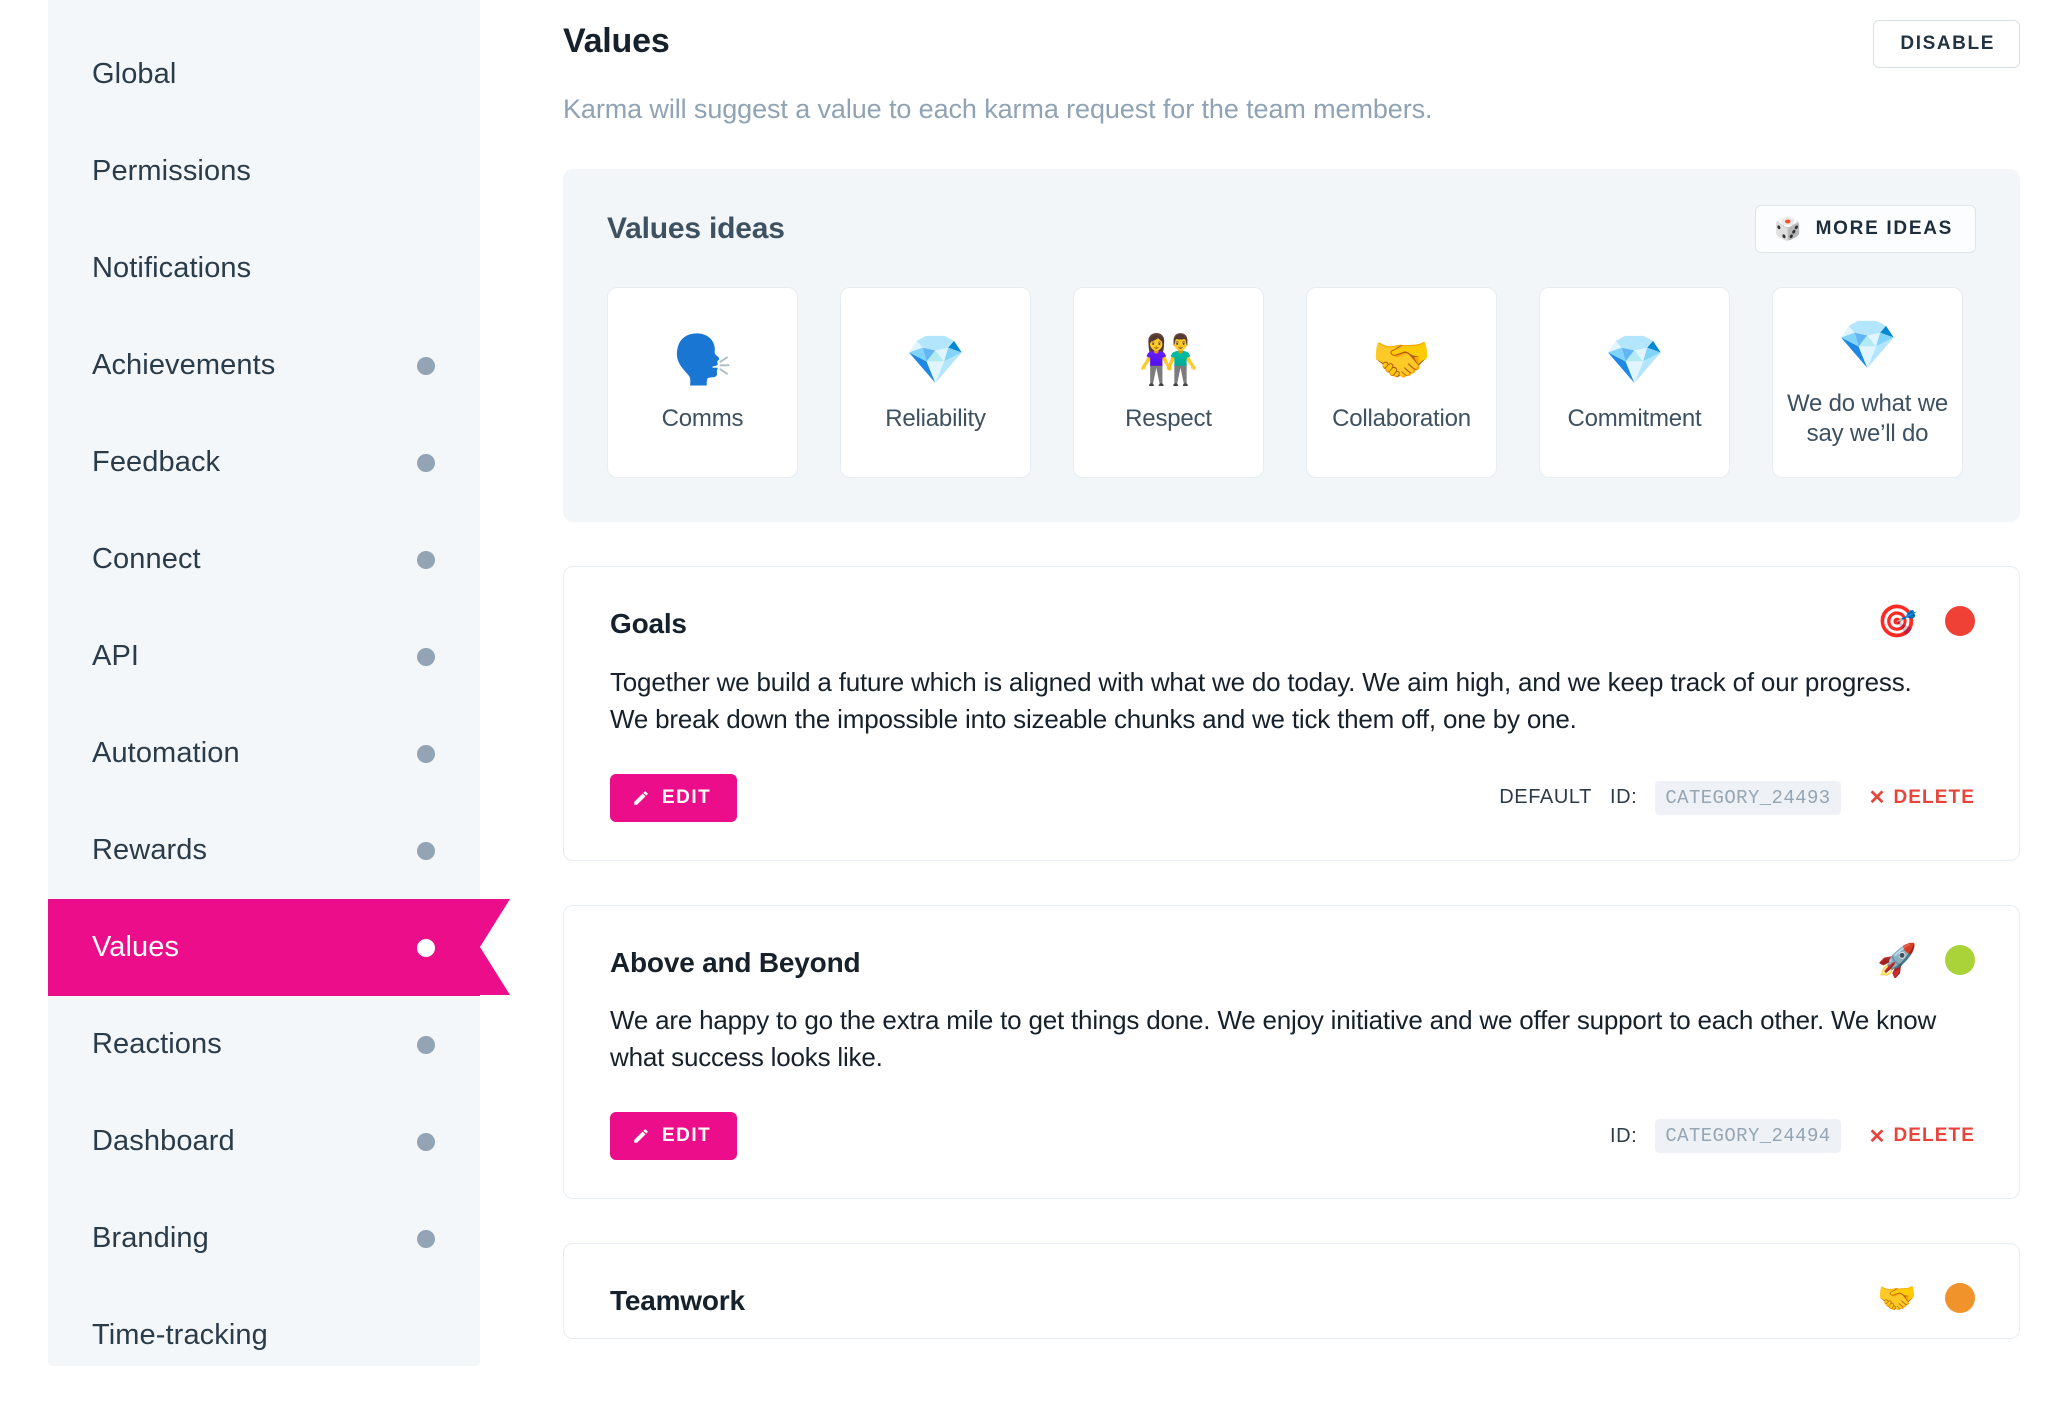 Image resolution: width=2048 pixels, height=1418 pixels. What do you see at coordinates (616, 41) in the screenshot?
I see `page-title: Values` at bounding box center [616, 41].